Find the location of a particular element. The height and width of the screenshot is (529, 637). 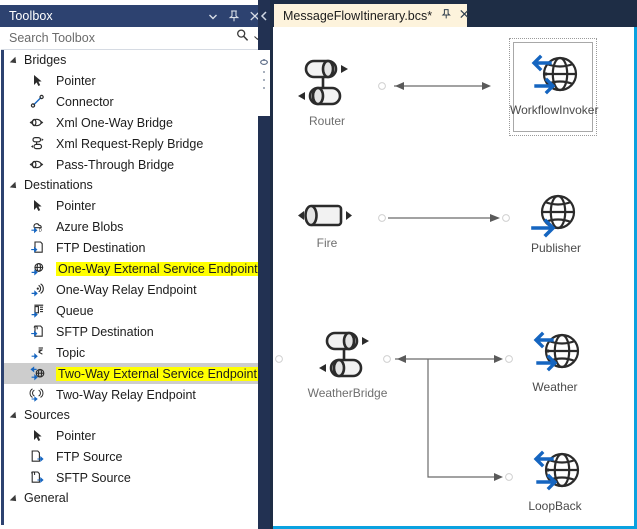

node-label: Weather is located at coordinates (555, 387).